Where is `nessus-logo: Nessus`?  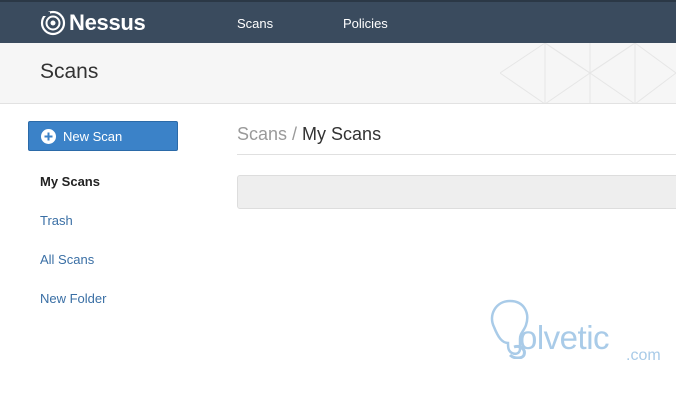 nessus-logo: Nessus is located at coordinates (93, 23).